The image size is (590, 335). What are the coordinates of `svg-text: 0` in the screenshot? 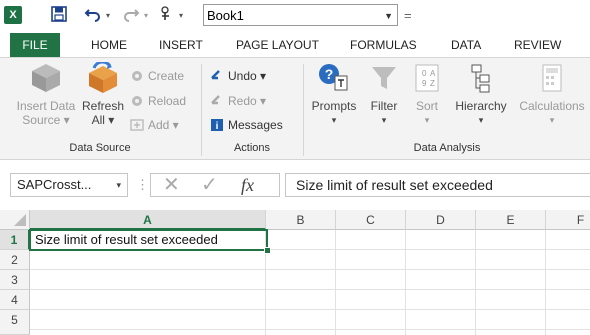 It's located at (424, 73).